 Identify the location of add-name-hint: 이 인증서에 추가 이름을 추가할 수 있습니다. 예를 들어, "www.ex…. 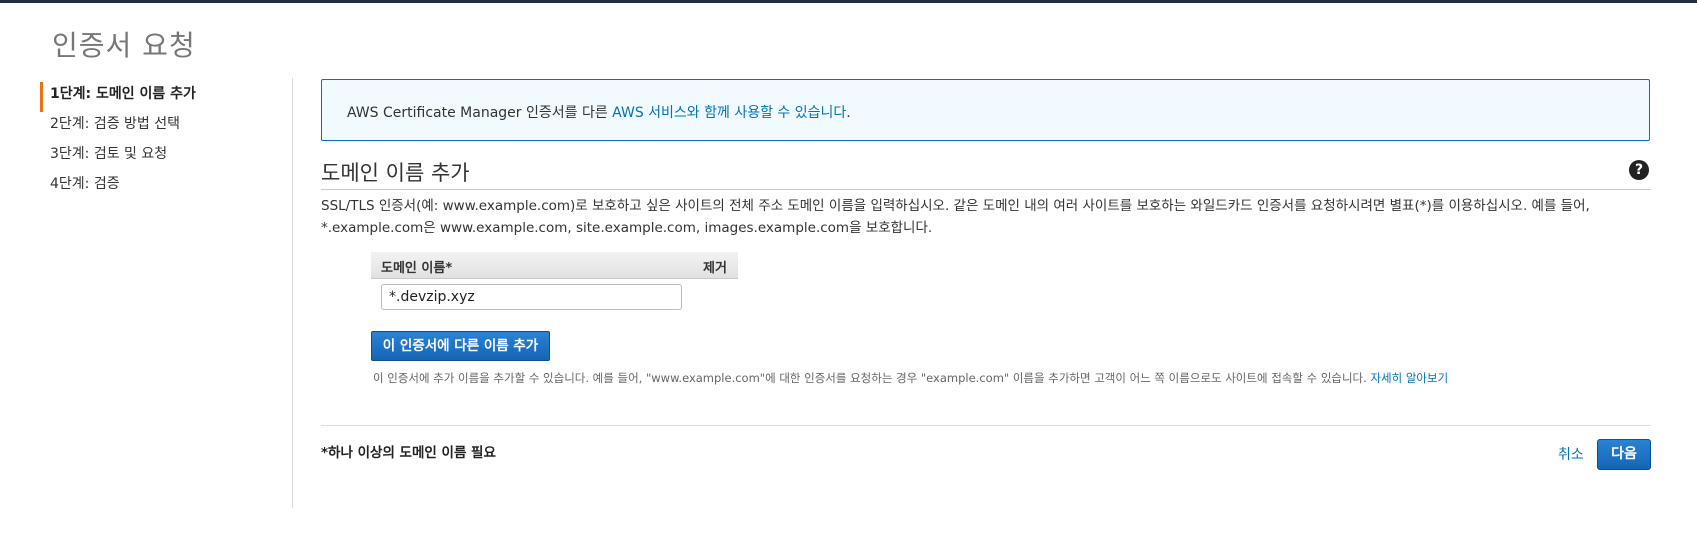
(910, 378).